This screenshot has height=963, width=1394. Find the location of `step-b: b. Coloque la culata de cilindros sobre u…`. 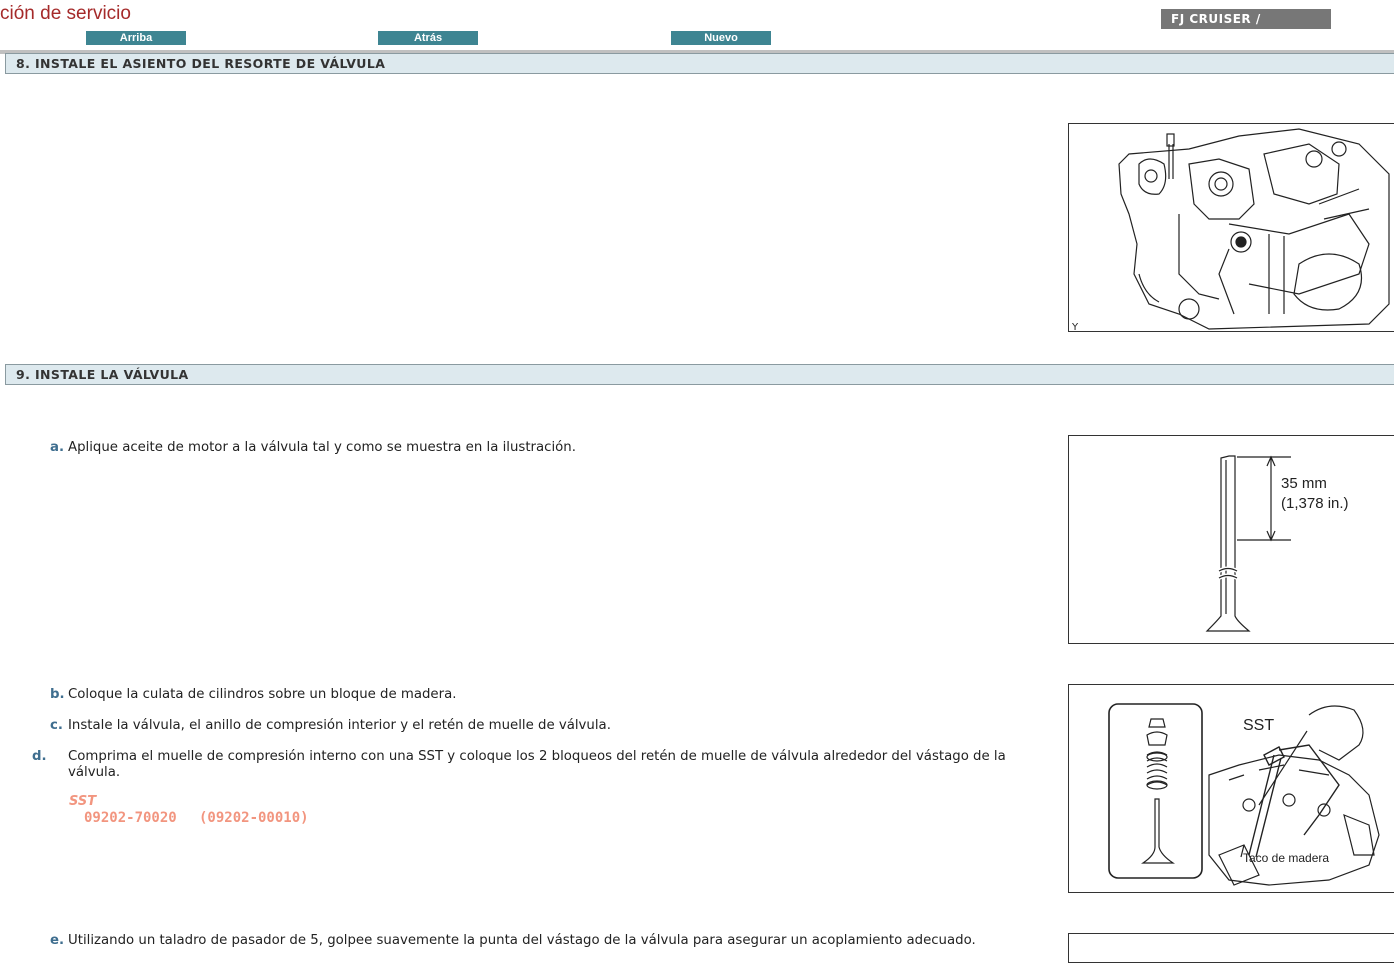

step-b: b. Coloque la culata de cilindros sobre u… is located at coordinates (537, 695).